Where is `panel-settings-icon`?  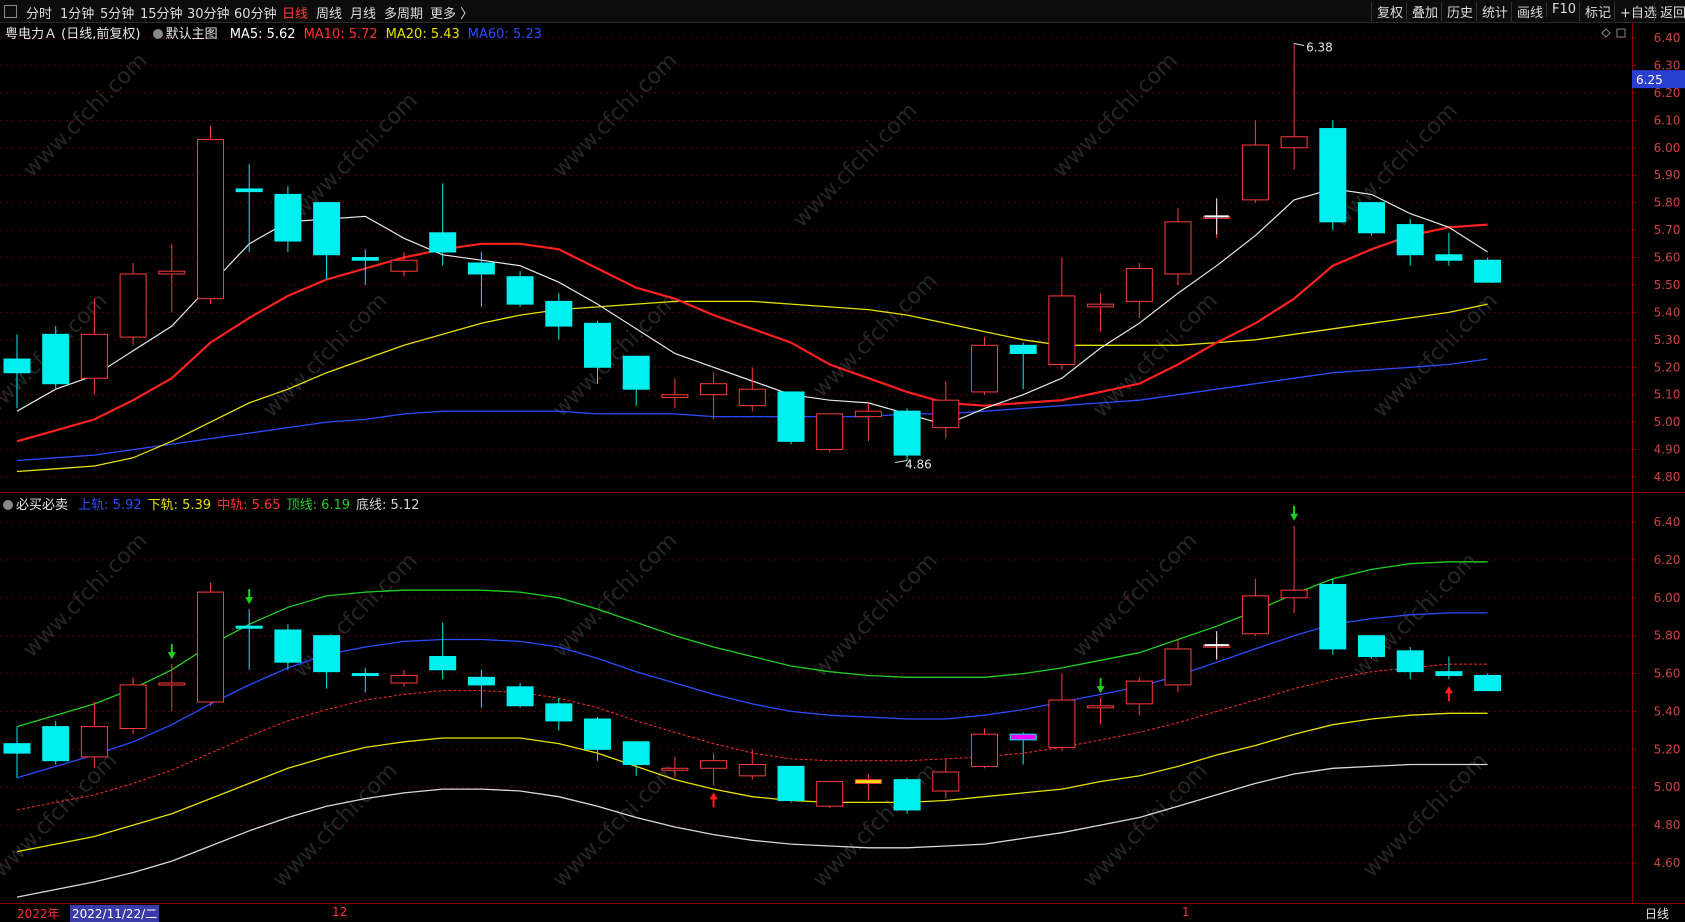
panel-settings-icon is located at coordinates (1621, 33).